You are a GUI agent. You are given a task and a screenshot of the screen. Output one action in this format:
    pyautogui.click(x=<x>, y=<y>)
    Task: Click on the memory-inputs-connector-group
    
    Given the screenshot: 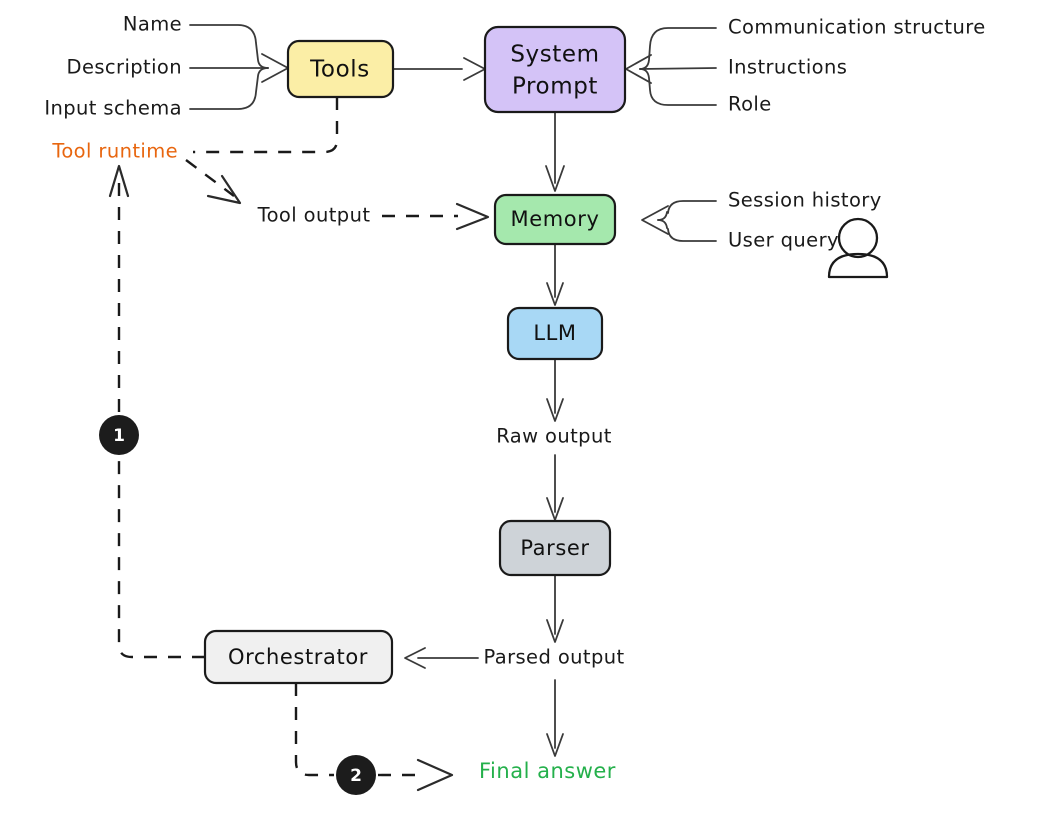 What is the action you would take?
    pyautogui.click(x=679, y=221)
    